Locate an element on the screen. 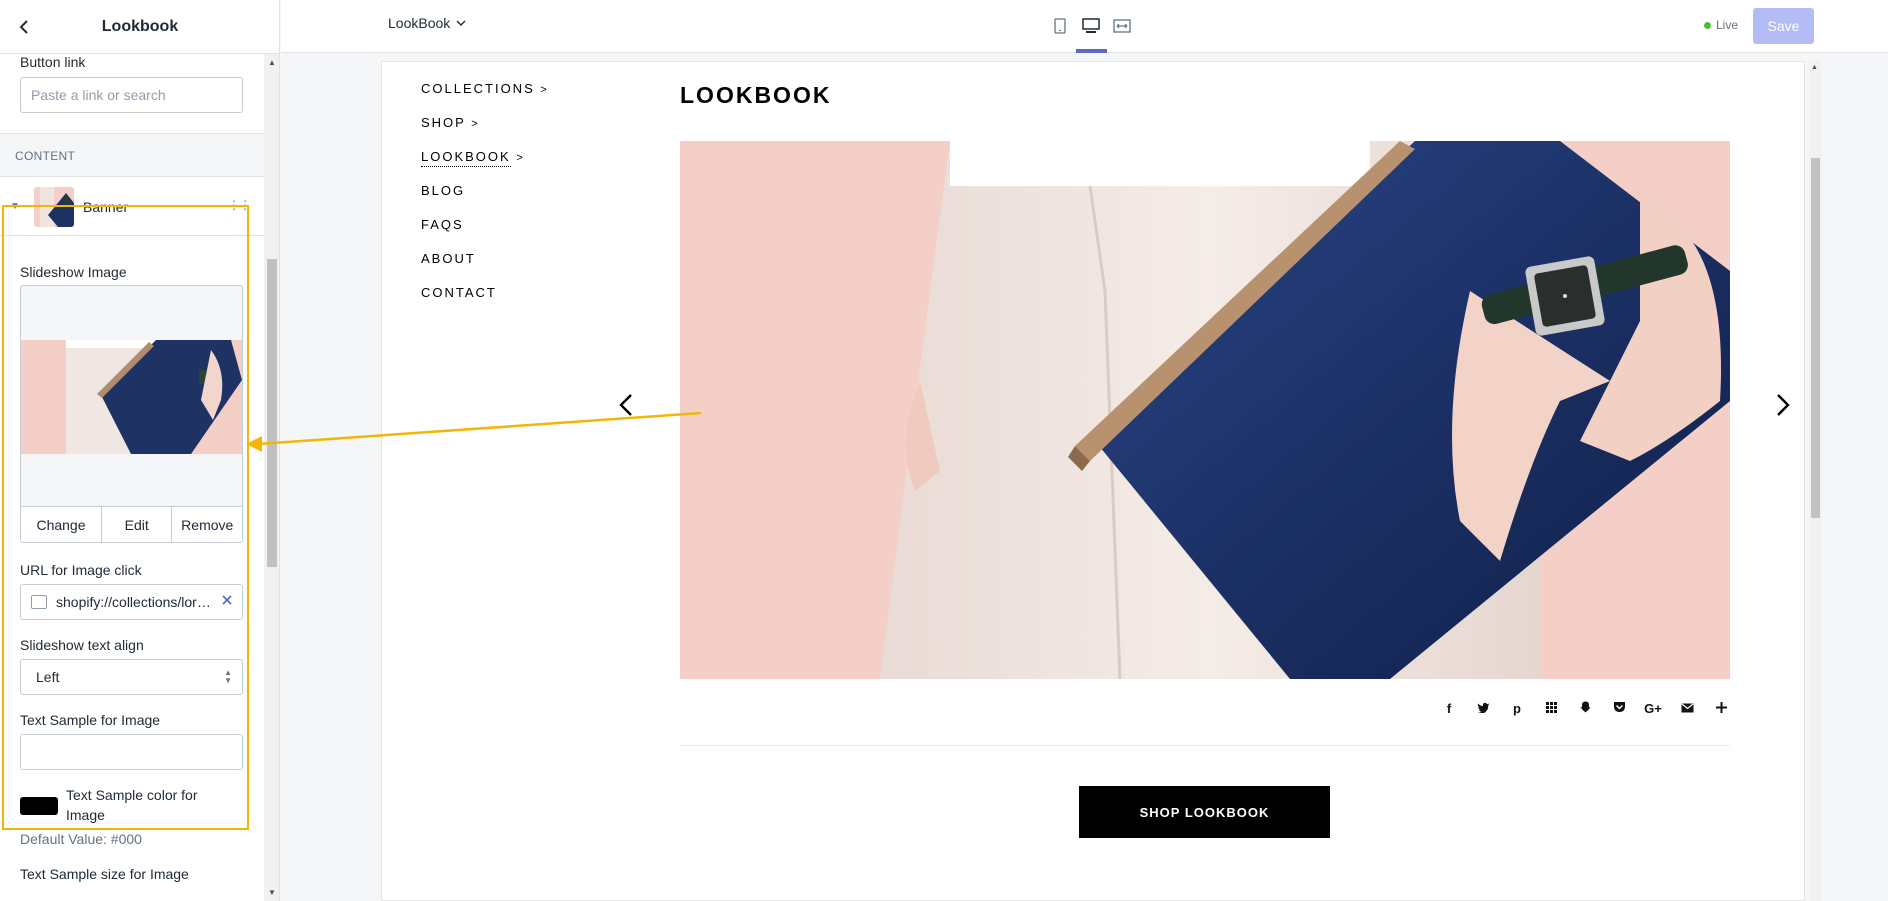 The image size is (1888, 901). content-section-header: CONTENT is located at coordinates (132, 155).